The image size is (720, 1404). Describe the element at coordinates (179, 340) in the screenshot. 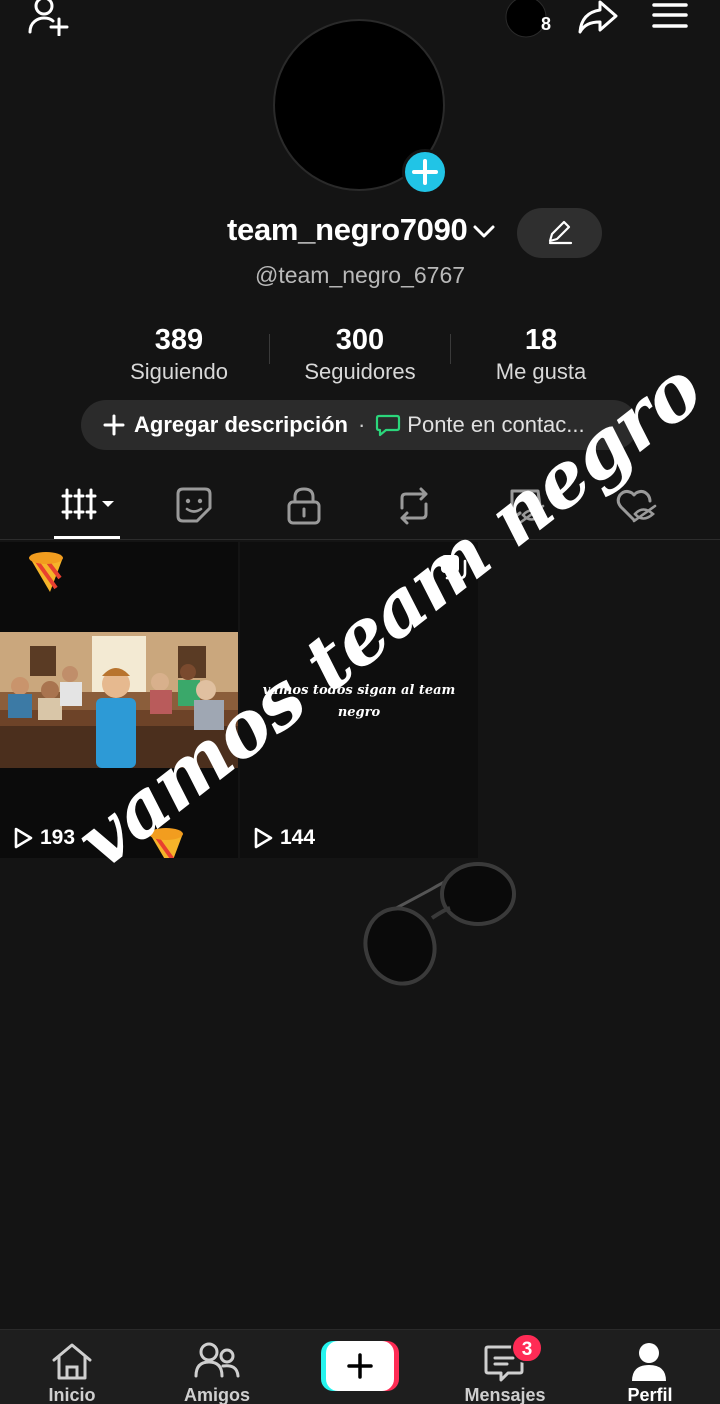

I see `following-count: 389` at that location.